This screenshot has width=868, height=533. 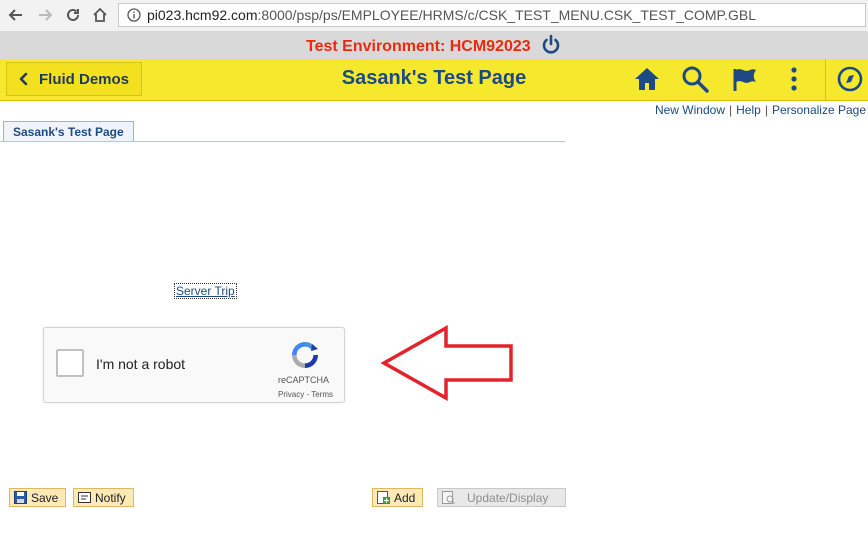 I want to click on notify-button: Notify, so click(x=103, y=497).